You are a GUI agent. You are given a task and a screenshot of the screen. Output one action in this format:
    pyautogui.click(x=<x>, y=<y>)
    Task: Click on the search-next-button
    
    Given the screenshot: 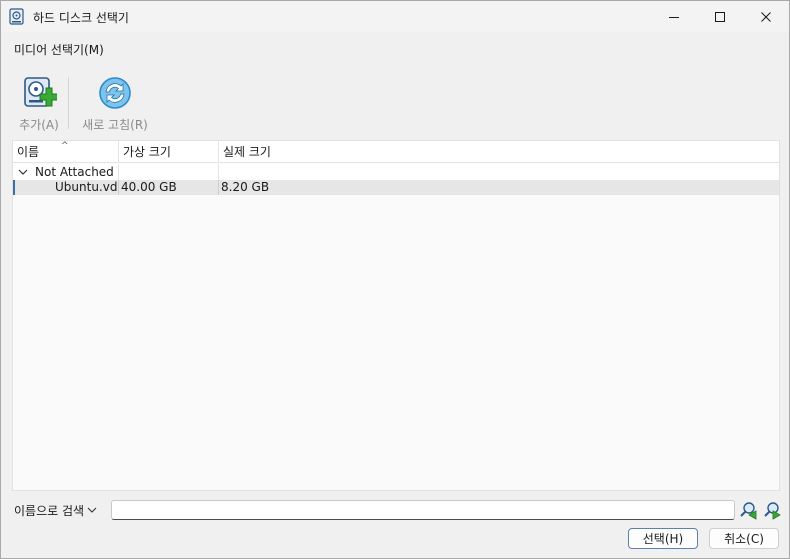 What is the action you would take?
    pyautogui.click(x=771, y=510)
    